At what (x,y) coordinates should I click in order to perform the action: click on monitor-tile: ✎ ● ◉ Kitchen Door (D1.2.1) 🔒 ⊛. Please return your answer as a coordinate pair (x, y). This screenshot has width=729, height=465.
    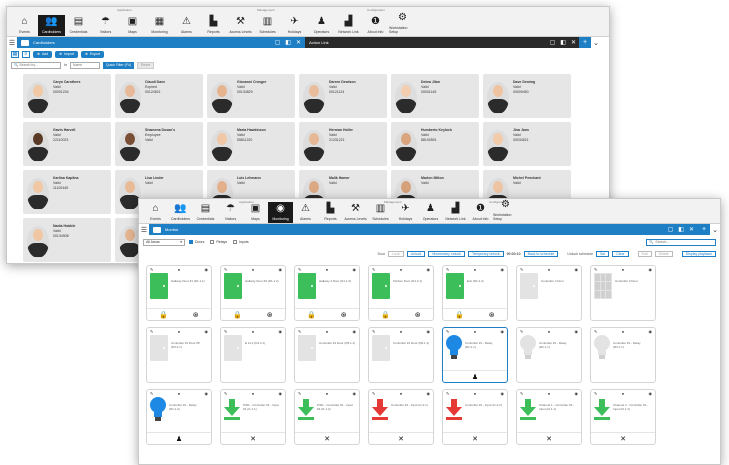
    Looking at the image, I should click on (401, 293).